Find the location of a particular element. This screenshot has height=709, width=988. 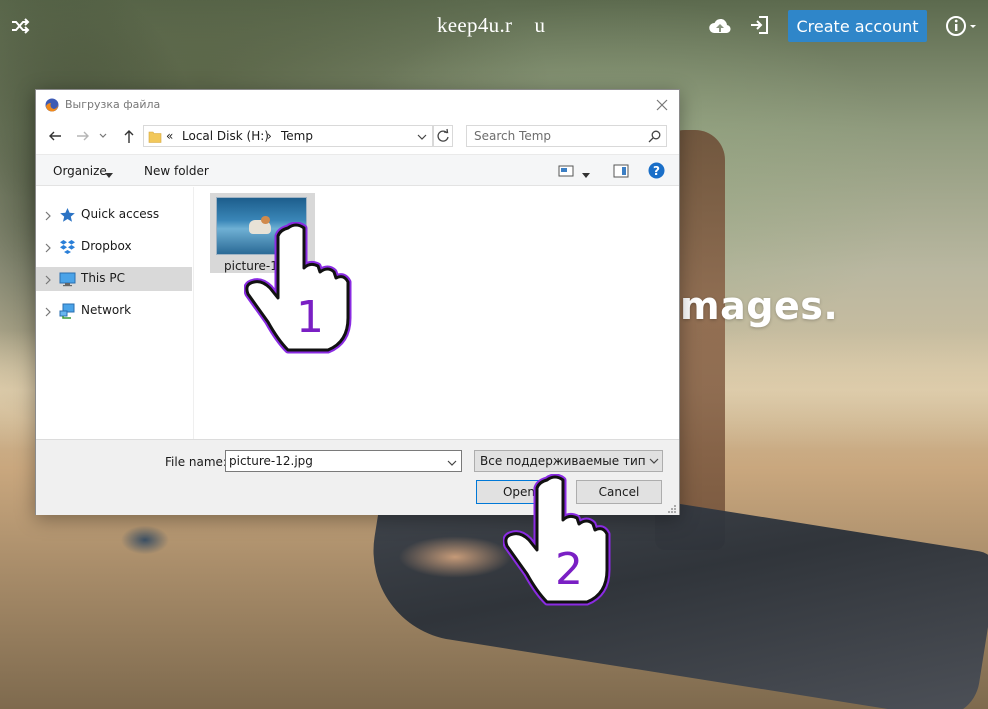

create-account-button: Create account is located at coordinates (857, 26).